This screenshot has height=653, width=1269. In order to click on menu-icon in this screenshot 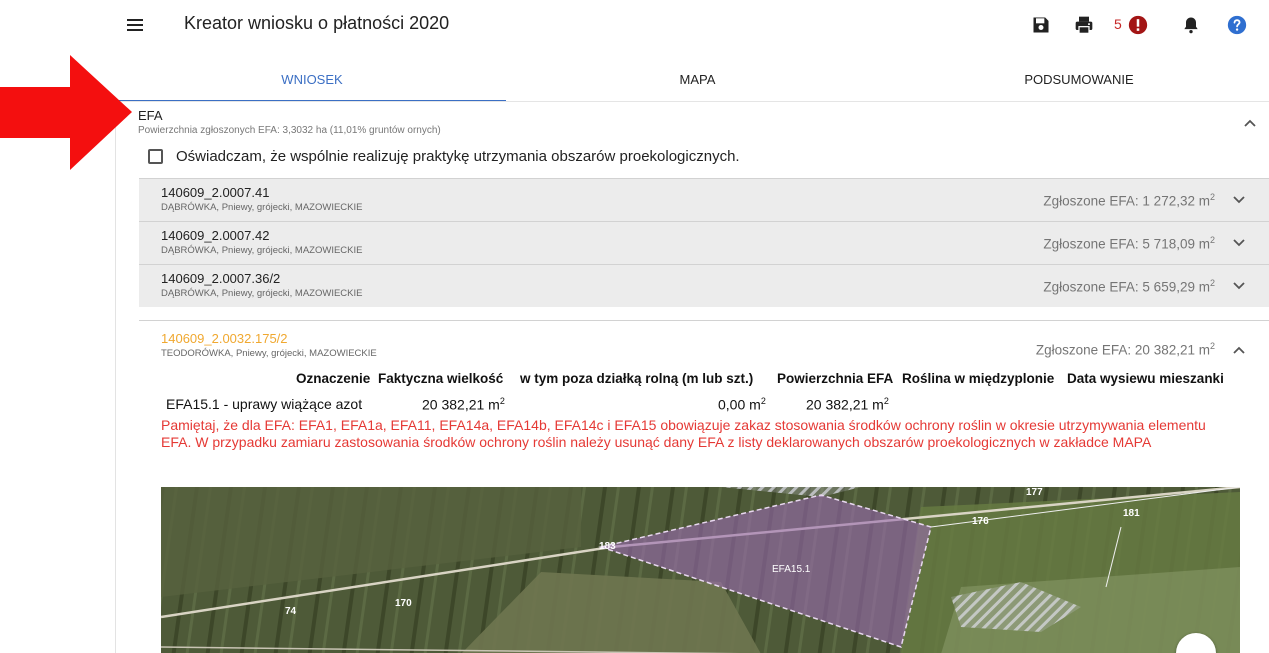, I will do `click(135, 25)`.